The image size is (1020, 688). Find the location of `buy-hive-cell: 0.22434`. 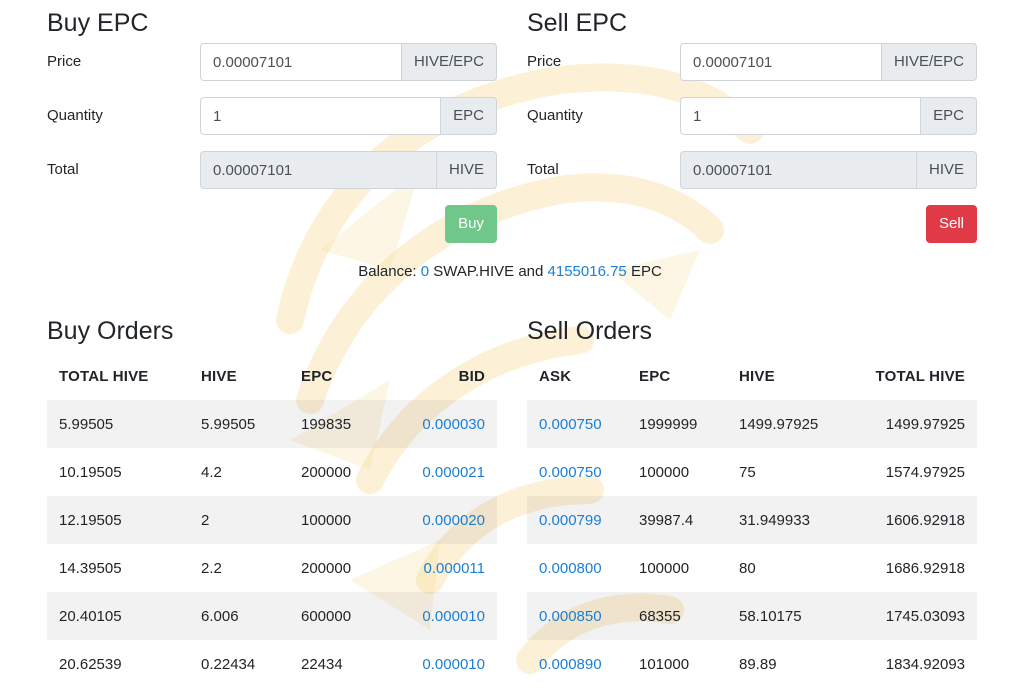

buy-hive-cell: 0.22434 is located at coordinates (228, 664).